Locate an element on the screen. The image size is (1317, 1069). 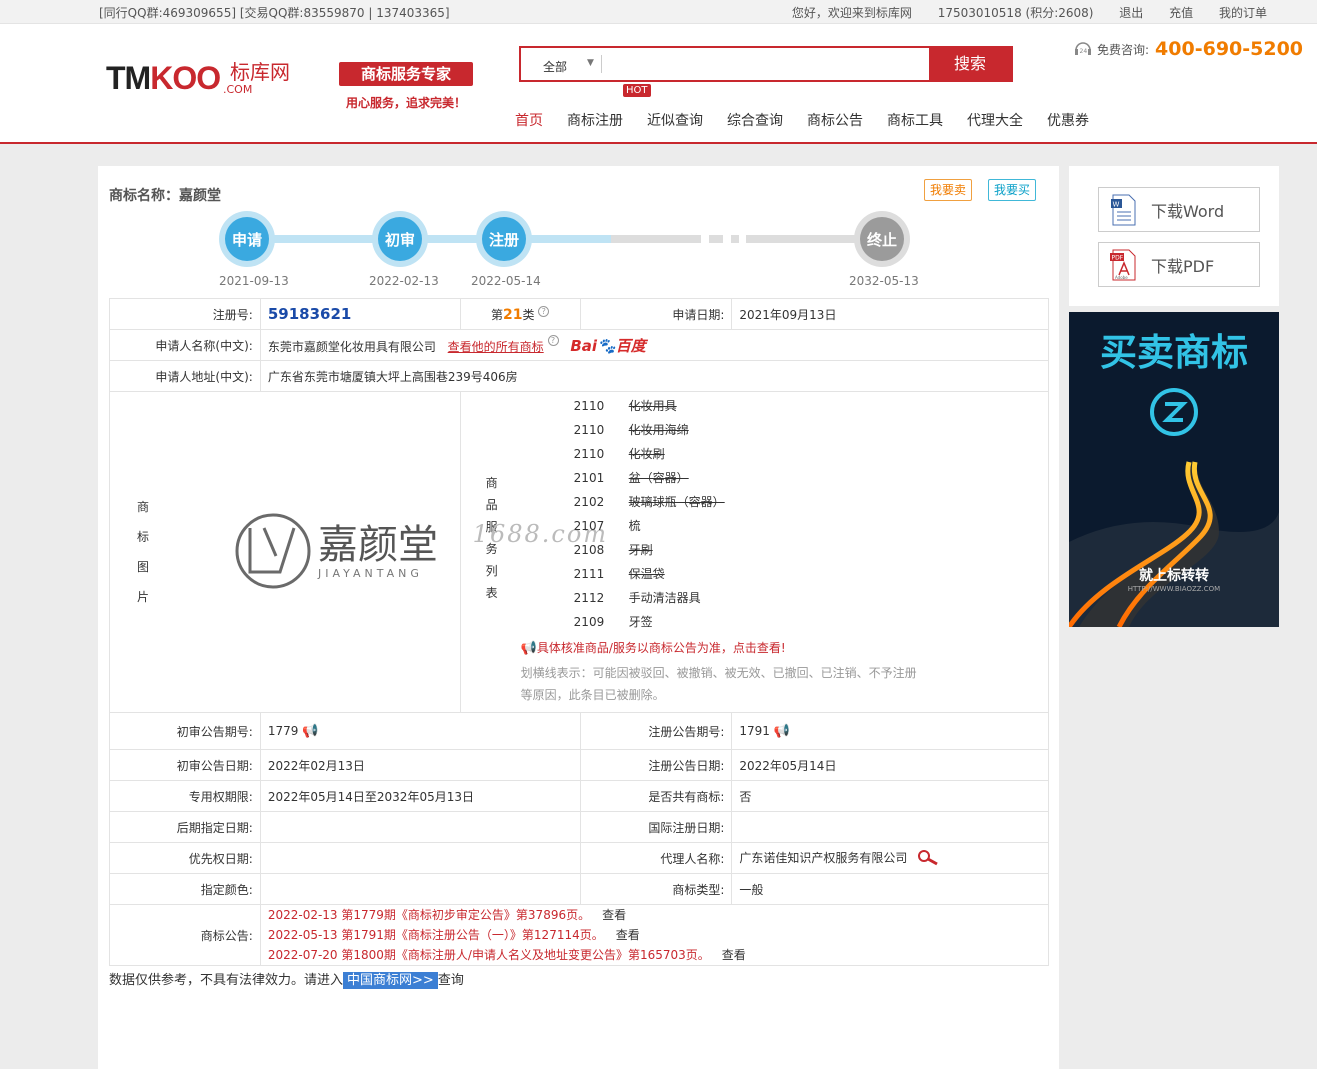
disclaimer-end: 查询 is located at coordinates (450, 980).